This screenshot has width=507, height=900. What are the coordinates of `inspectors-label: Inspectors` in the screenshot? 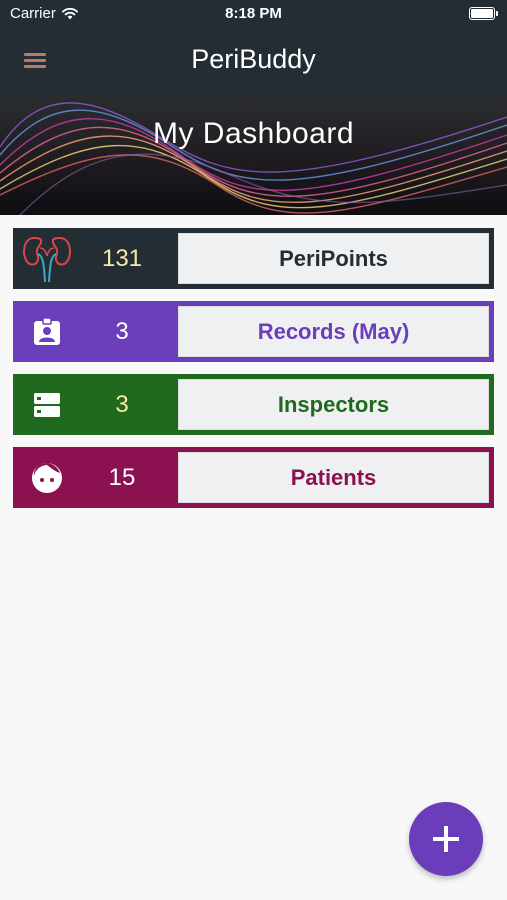 It's located at (333, 404).